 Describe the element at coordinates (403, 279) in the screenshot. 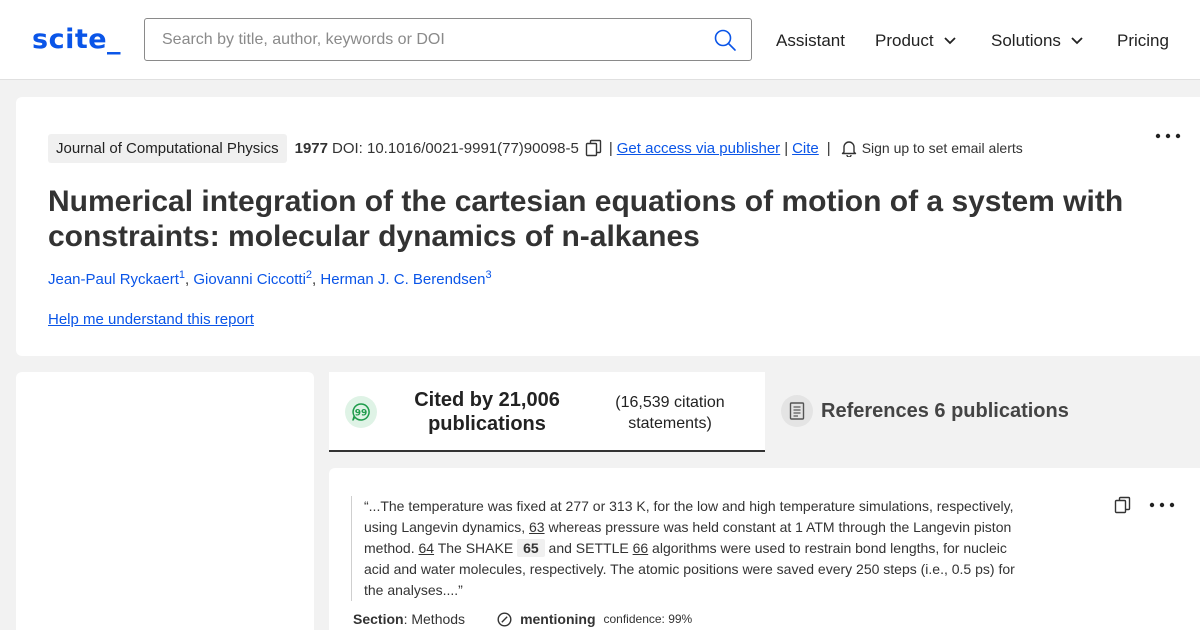

I see `author-name: Herman J. C. Berendsen` at that location.